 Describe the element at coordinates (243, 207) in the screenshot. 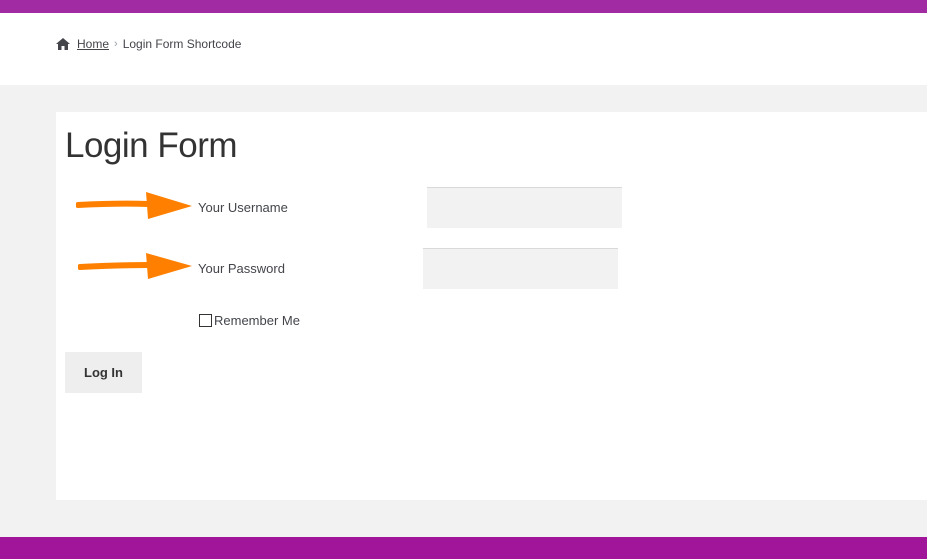

I see `username-label: Your Username` at that location.